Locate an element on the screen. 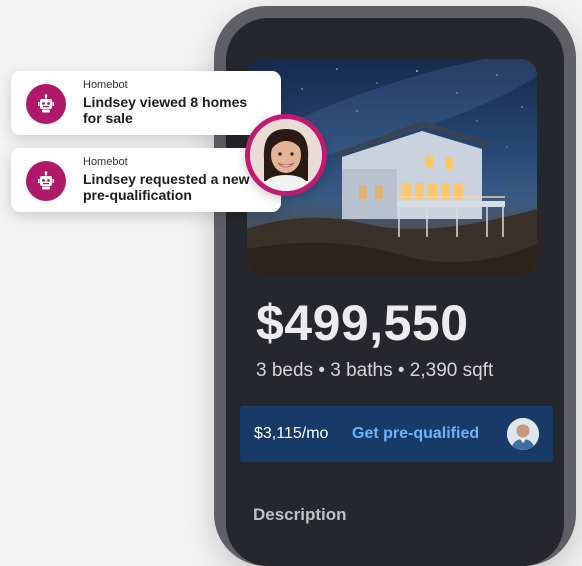  listing-details: 3 beds • 3 baths • 2,390 sqft is located at coordinates (375, 370).